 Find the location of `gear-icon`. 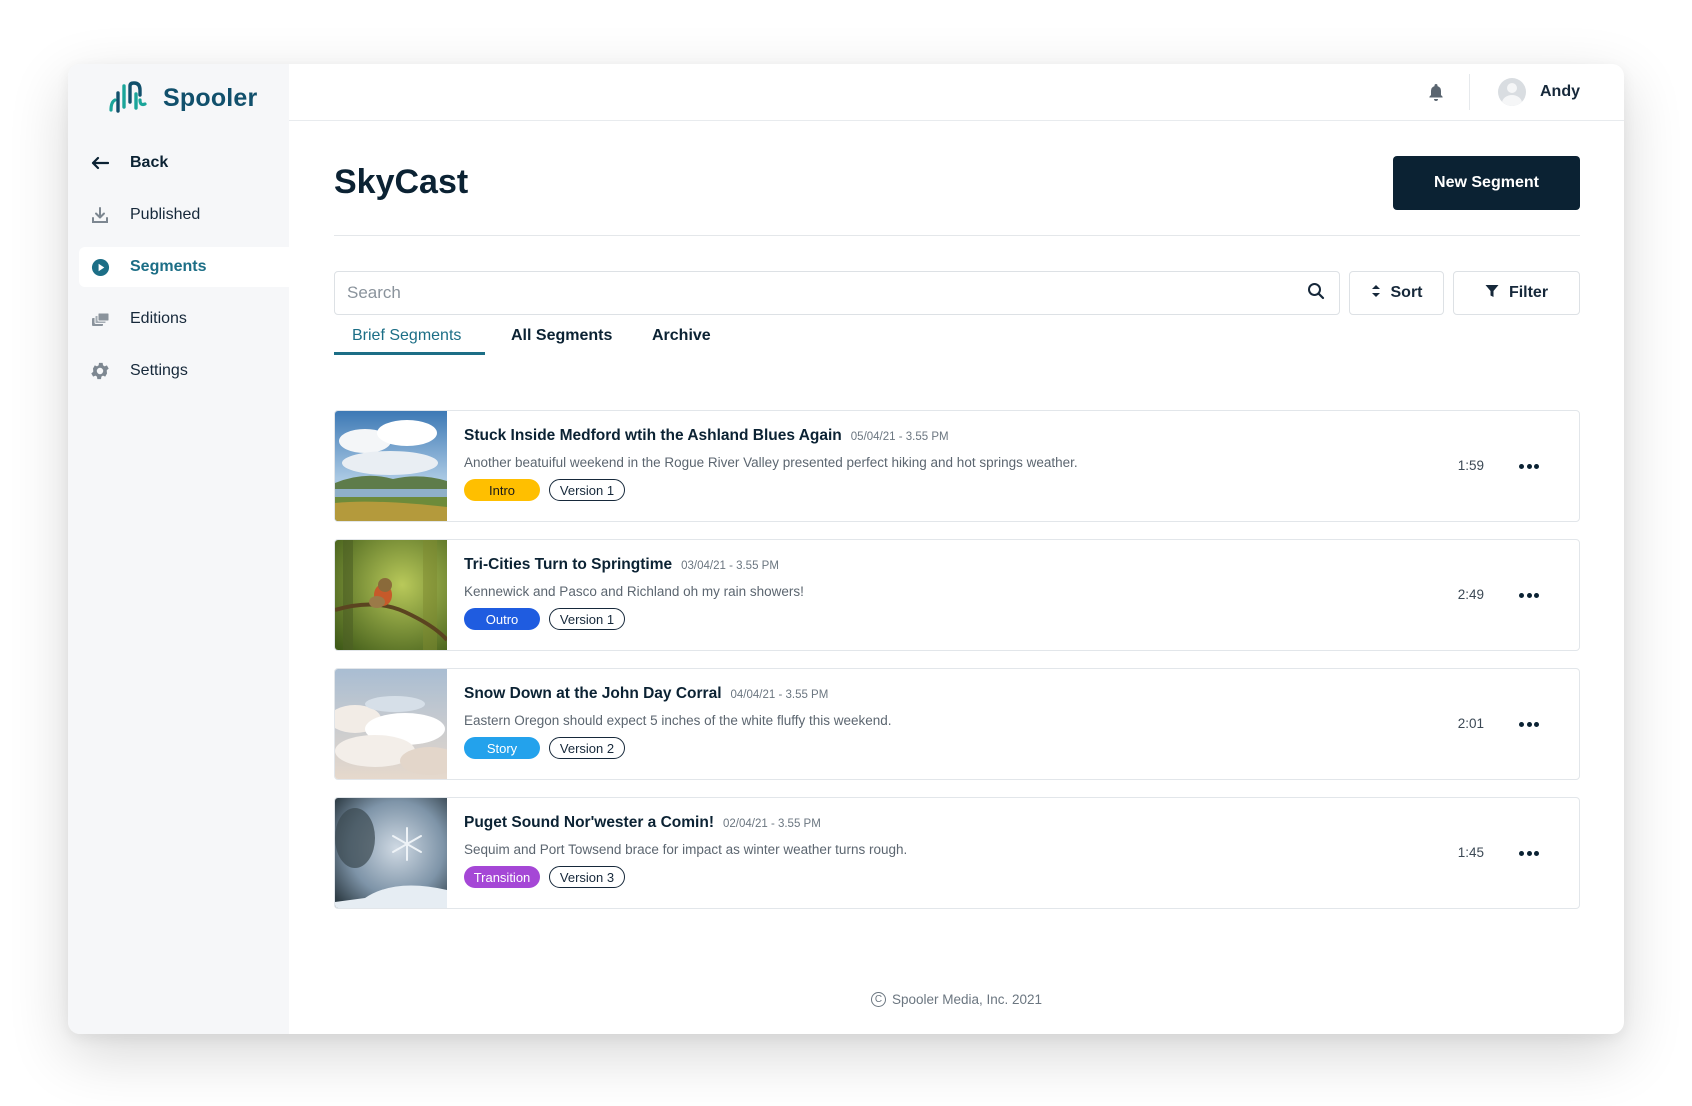

gear-icon is located at coordinates (100, 371).